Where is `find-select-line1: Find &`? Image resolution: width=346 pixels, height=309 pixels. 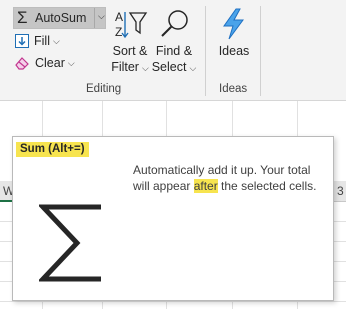
find-select-line1: Find & is located at coordinates (174, 51).